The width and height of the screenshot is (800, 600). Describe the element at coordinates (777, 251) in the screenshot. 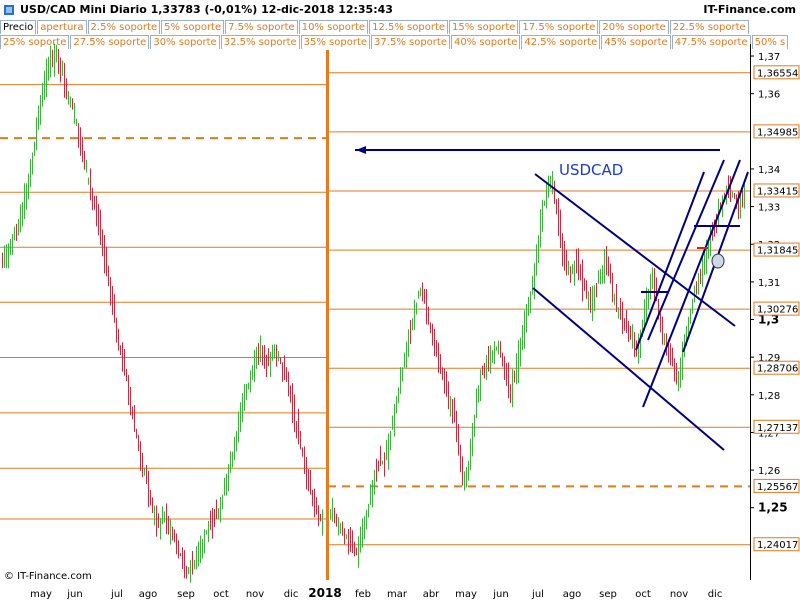

I see `level-label: 1,31845` at that location.